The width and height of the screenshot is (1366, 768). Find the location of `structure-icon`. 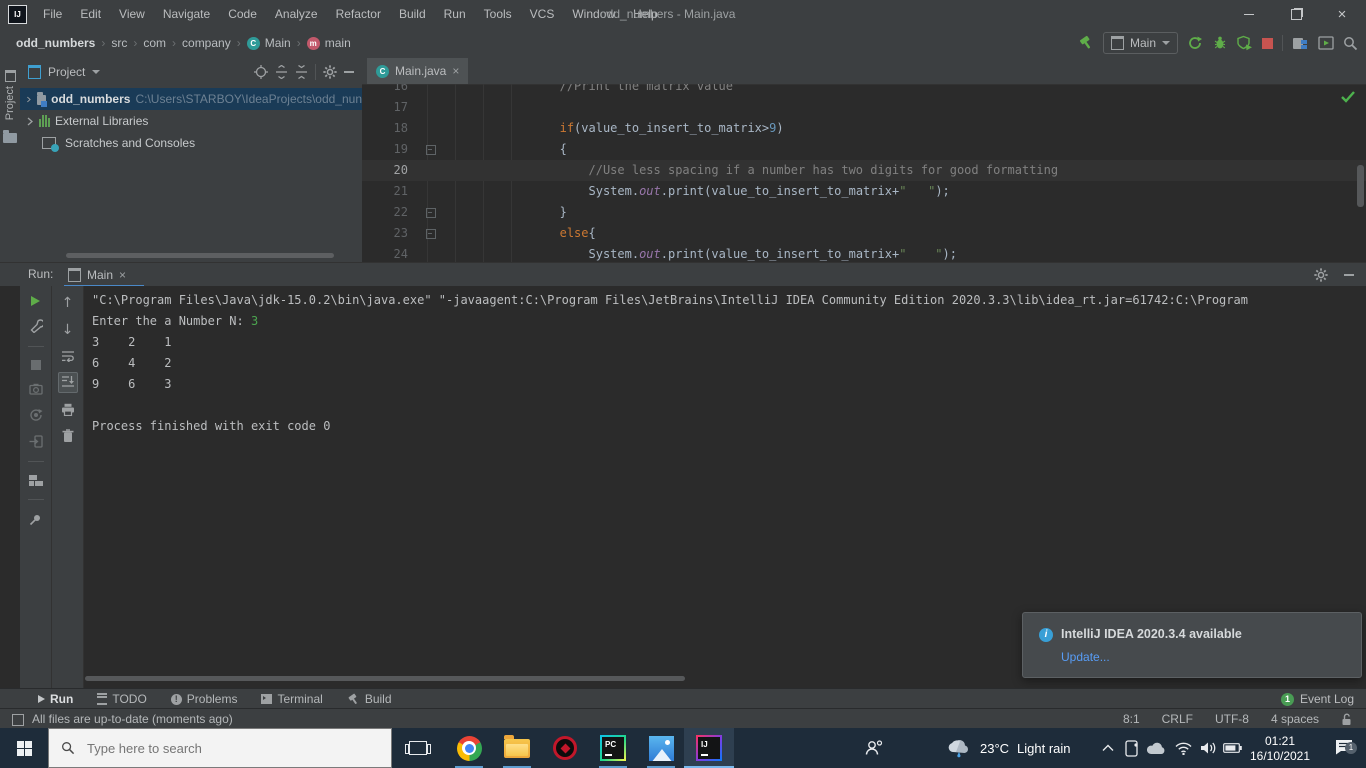

structure-icon is located at coordinates (1300, 43).